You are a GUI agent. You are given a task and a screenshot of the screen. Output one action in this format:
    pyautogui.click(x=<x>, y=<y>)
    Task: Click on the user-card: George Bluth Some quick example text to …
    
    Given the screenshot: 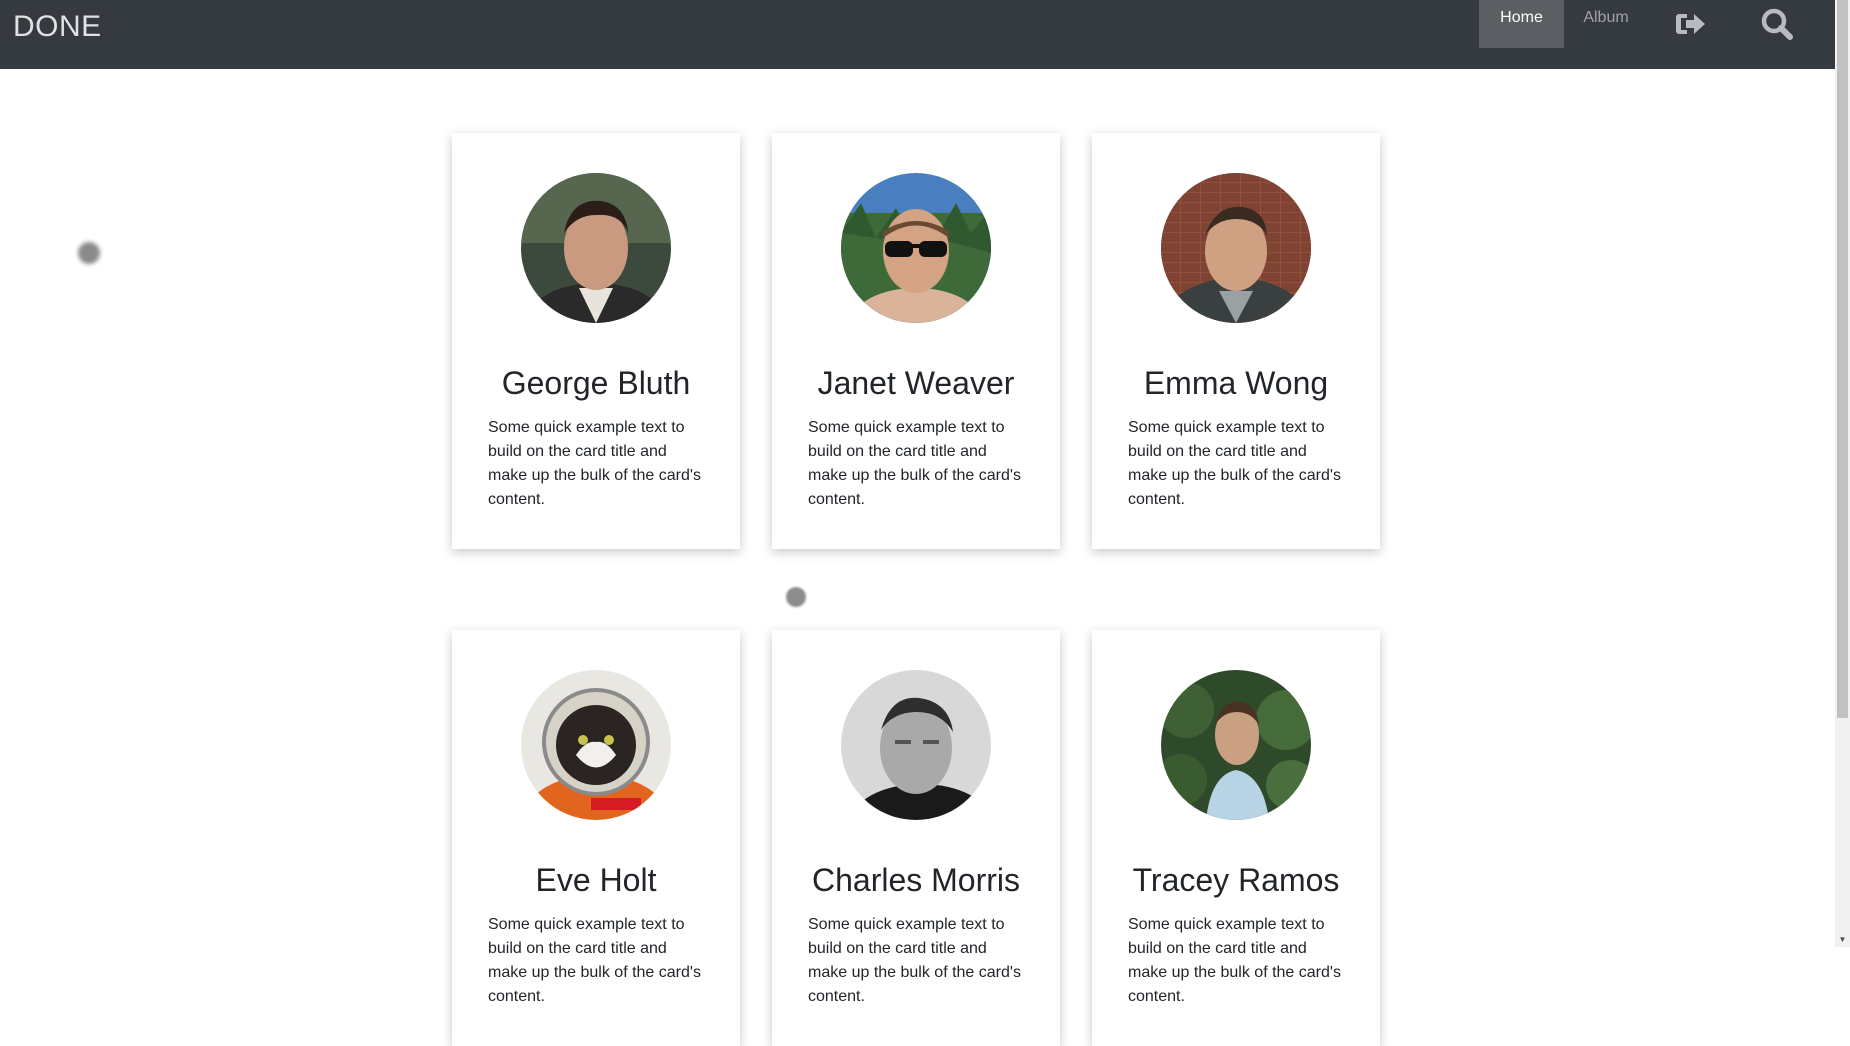 What is the action you would take?
    pyautogui.click(x=596, y=341)
    